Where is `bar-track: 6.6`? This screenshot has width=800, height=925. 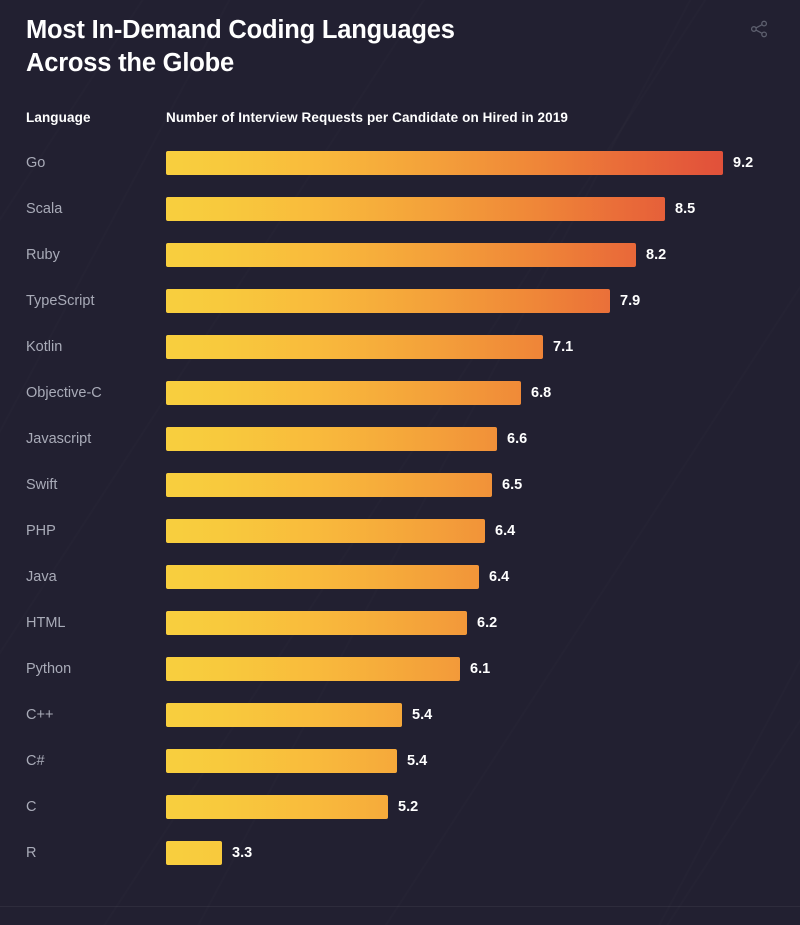
bar-track: 6.6 is located at coordinates (470, 439).